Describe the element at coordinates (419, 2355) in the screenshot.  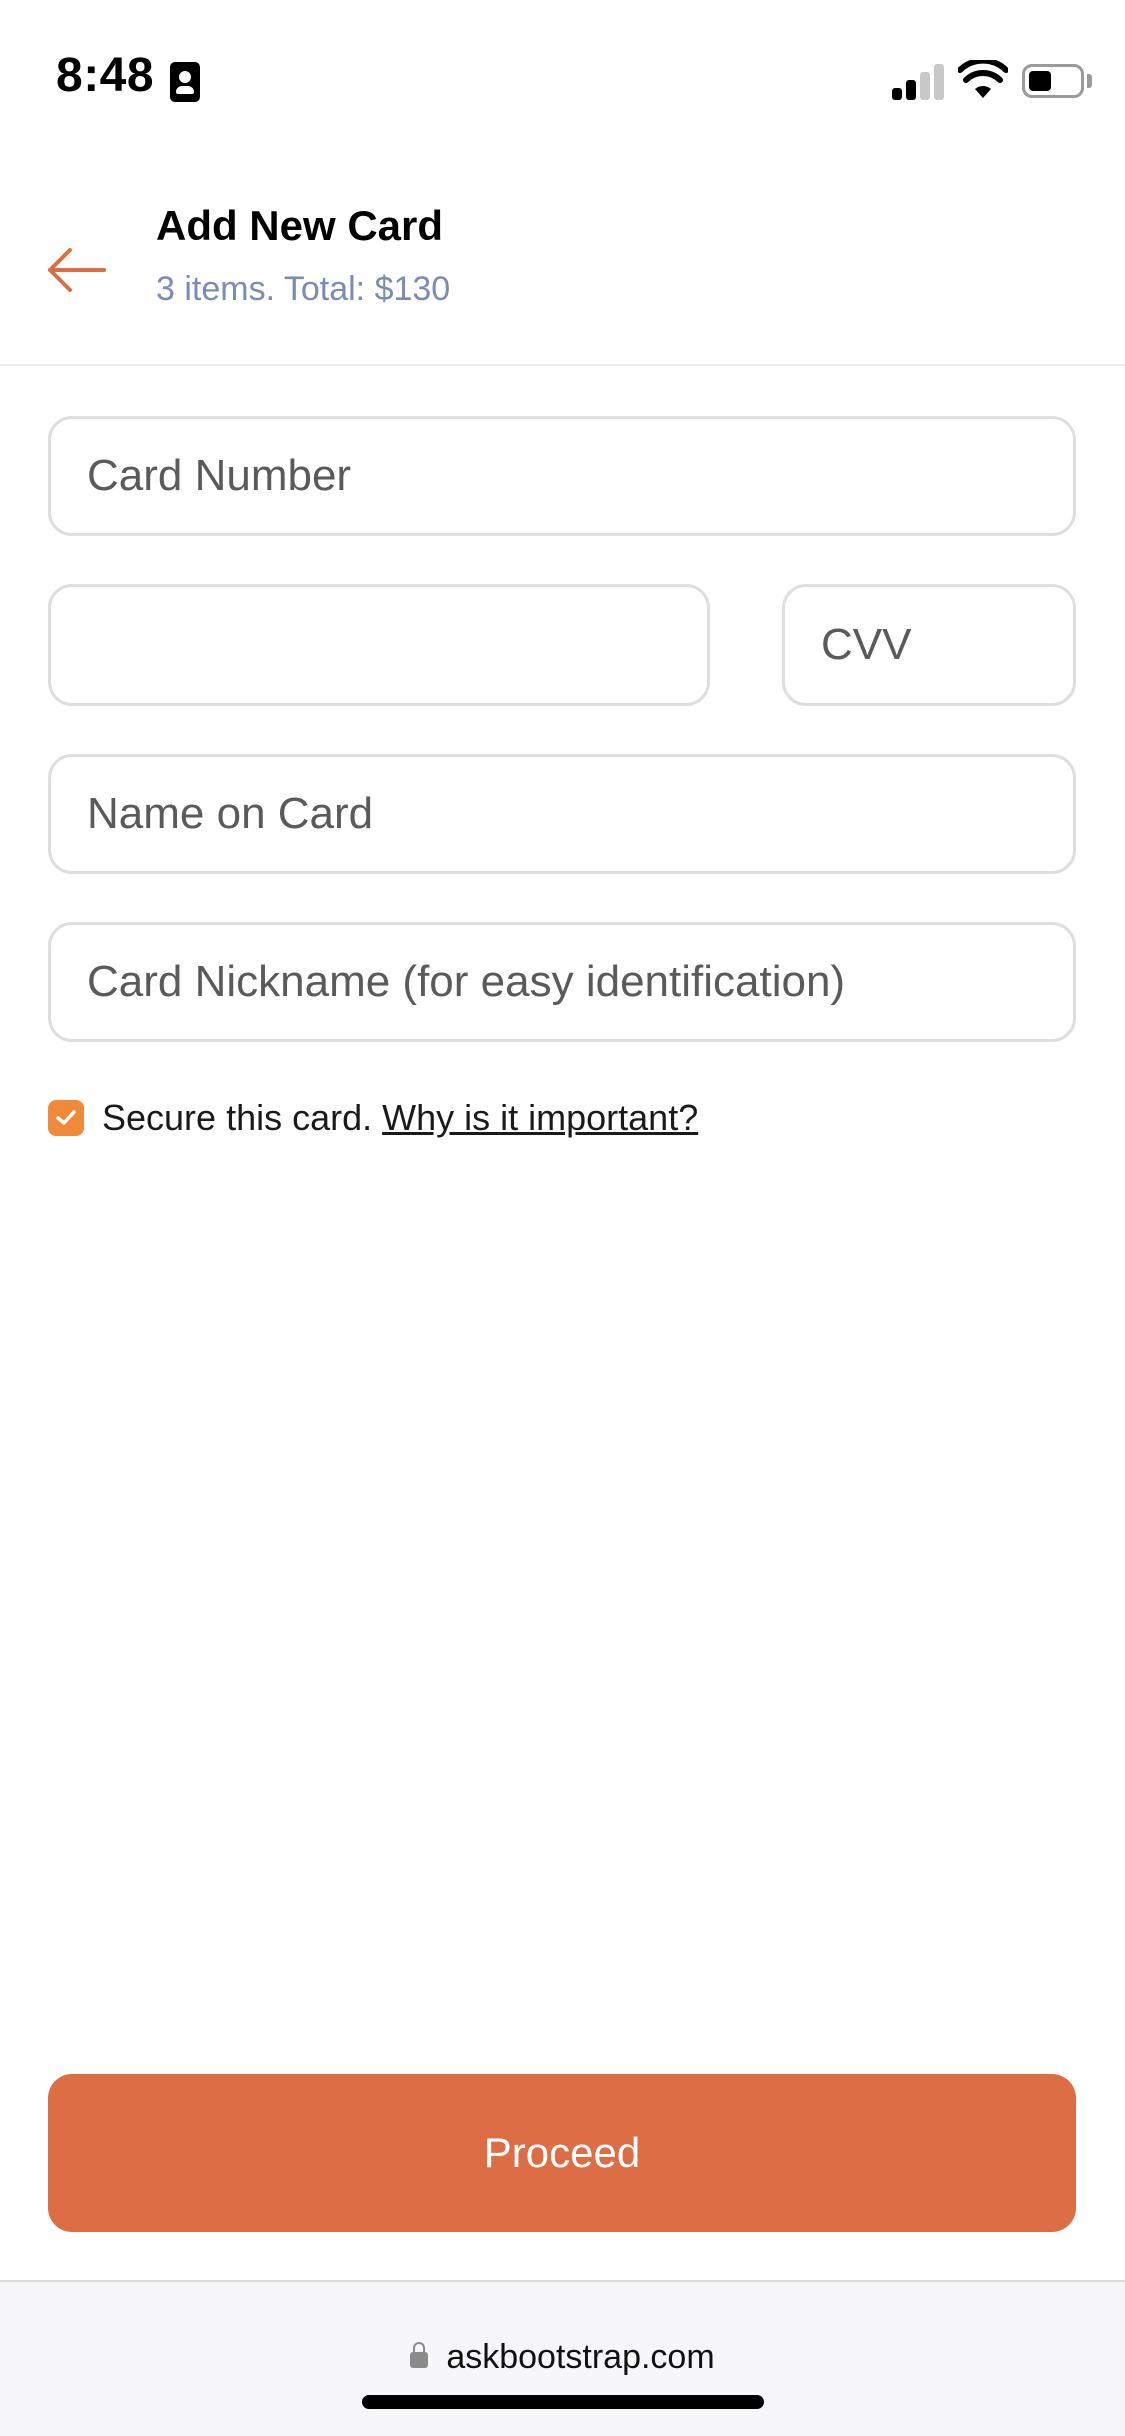
I see `lock-icon` at that location.